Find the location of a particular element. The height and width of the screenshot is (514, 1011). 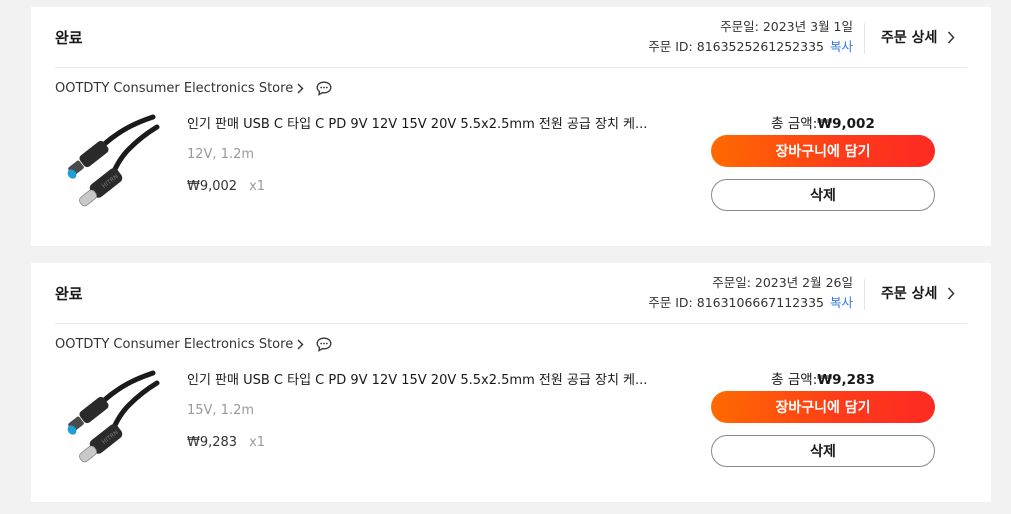

product-price-row: ₩9,283 x1 is located at coordinates (226, 442).